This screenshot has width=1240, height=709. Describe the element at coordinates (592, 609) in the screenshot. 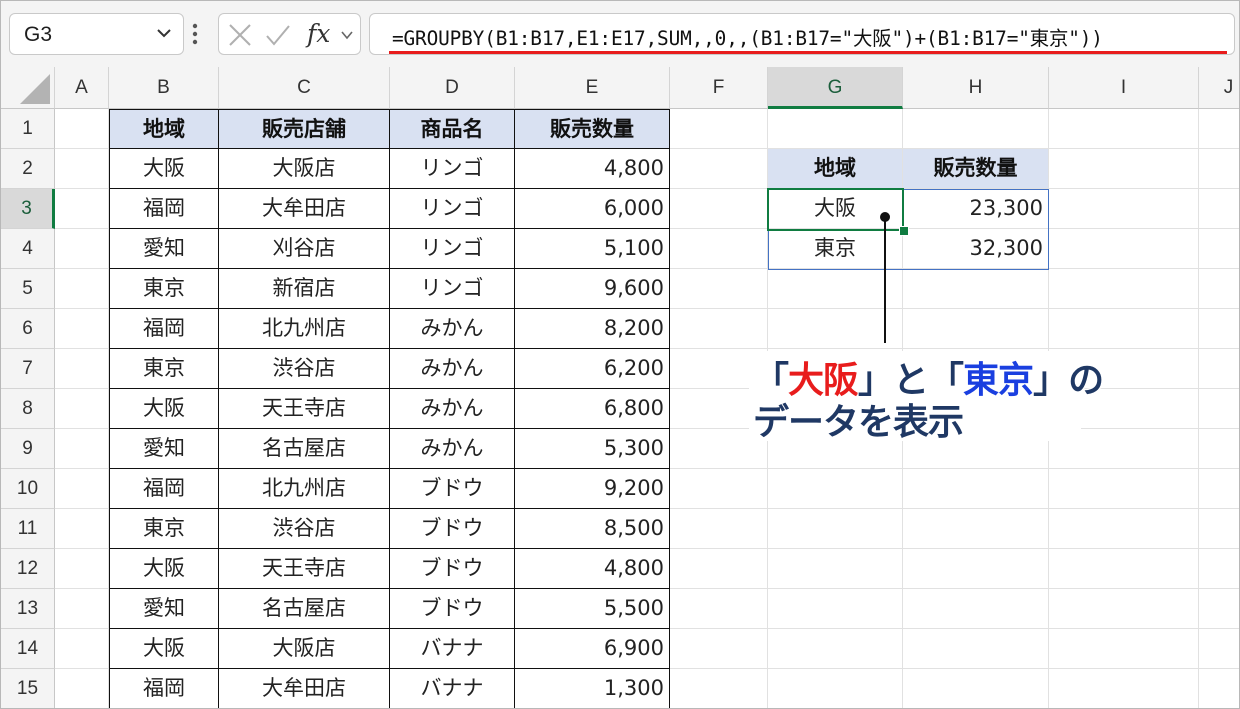

I see `cell-e13: 5,500` at that location.